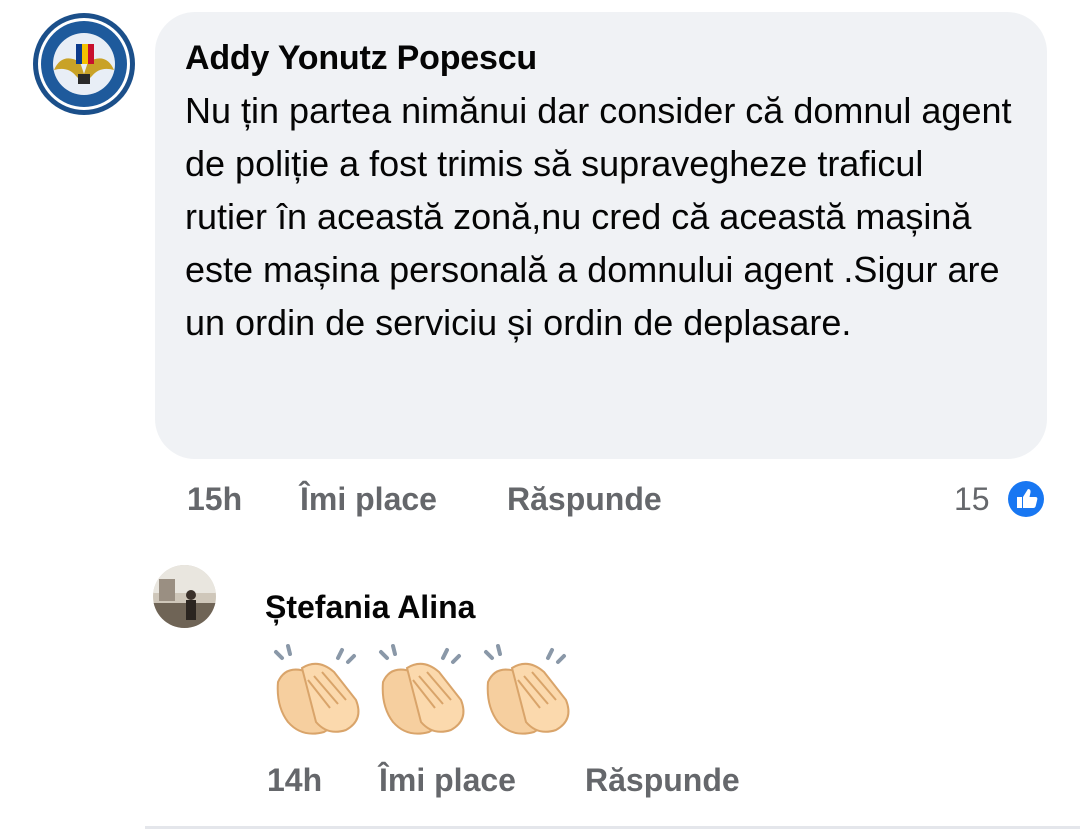  I want to click on academia-bodyguard-logo-icon, so click(84, 64).